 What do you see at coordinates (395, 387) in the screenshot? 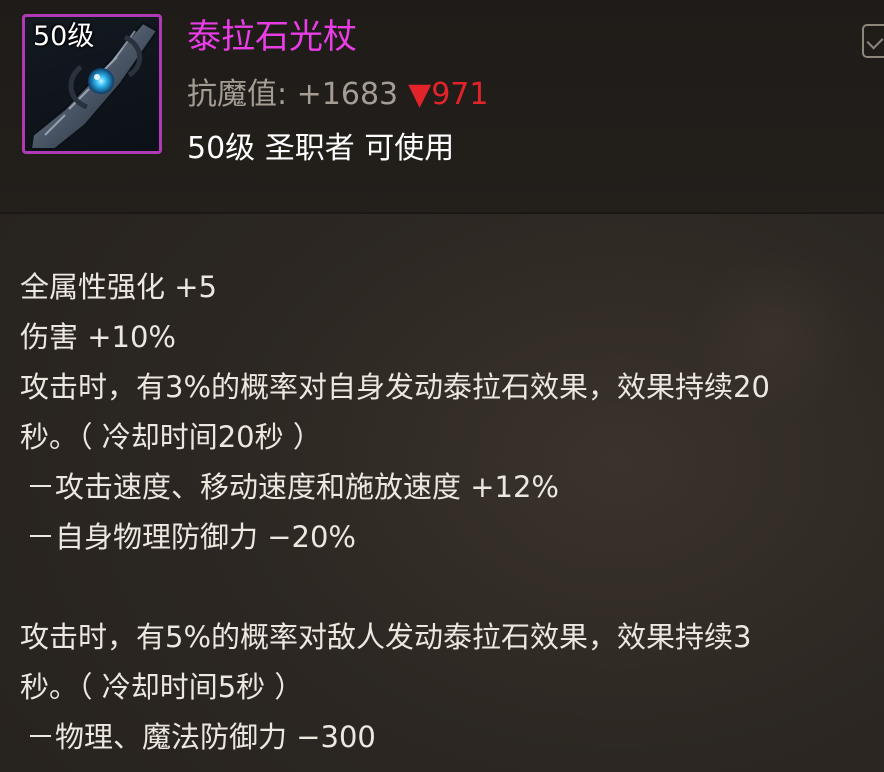
I see `desc-line-self-proc: 攻击时，有3%的概率对自身发动泰拉石效果，效果持续20` at bounding box center [395, 387].